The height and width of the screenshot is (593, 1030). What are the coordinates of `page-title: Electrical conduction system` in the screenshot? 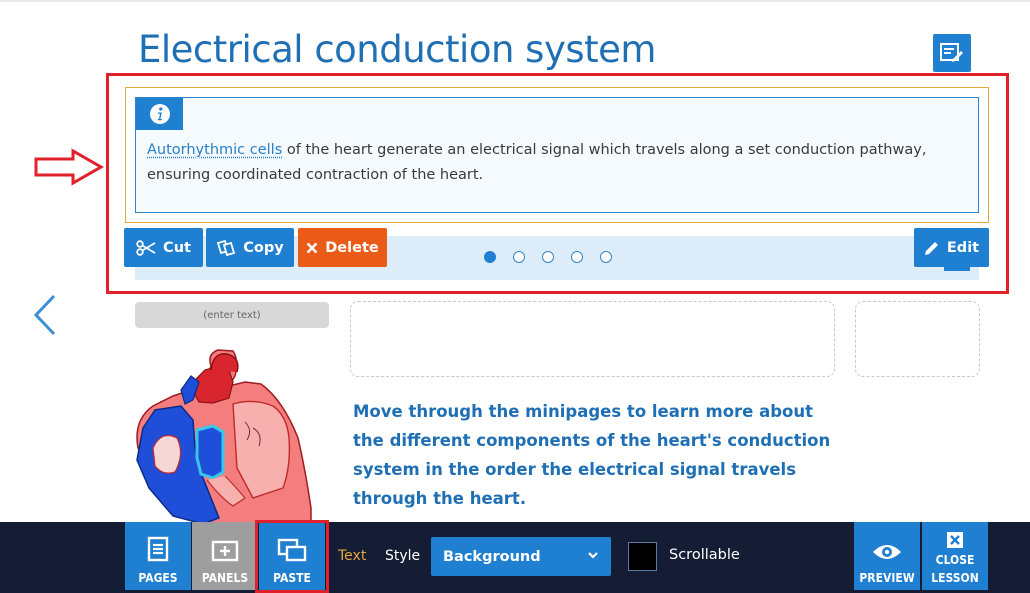 It's located at (397, 49).